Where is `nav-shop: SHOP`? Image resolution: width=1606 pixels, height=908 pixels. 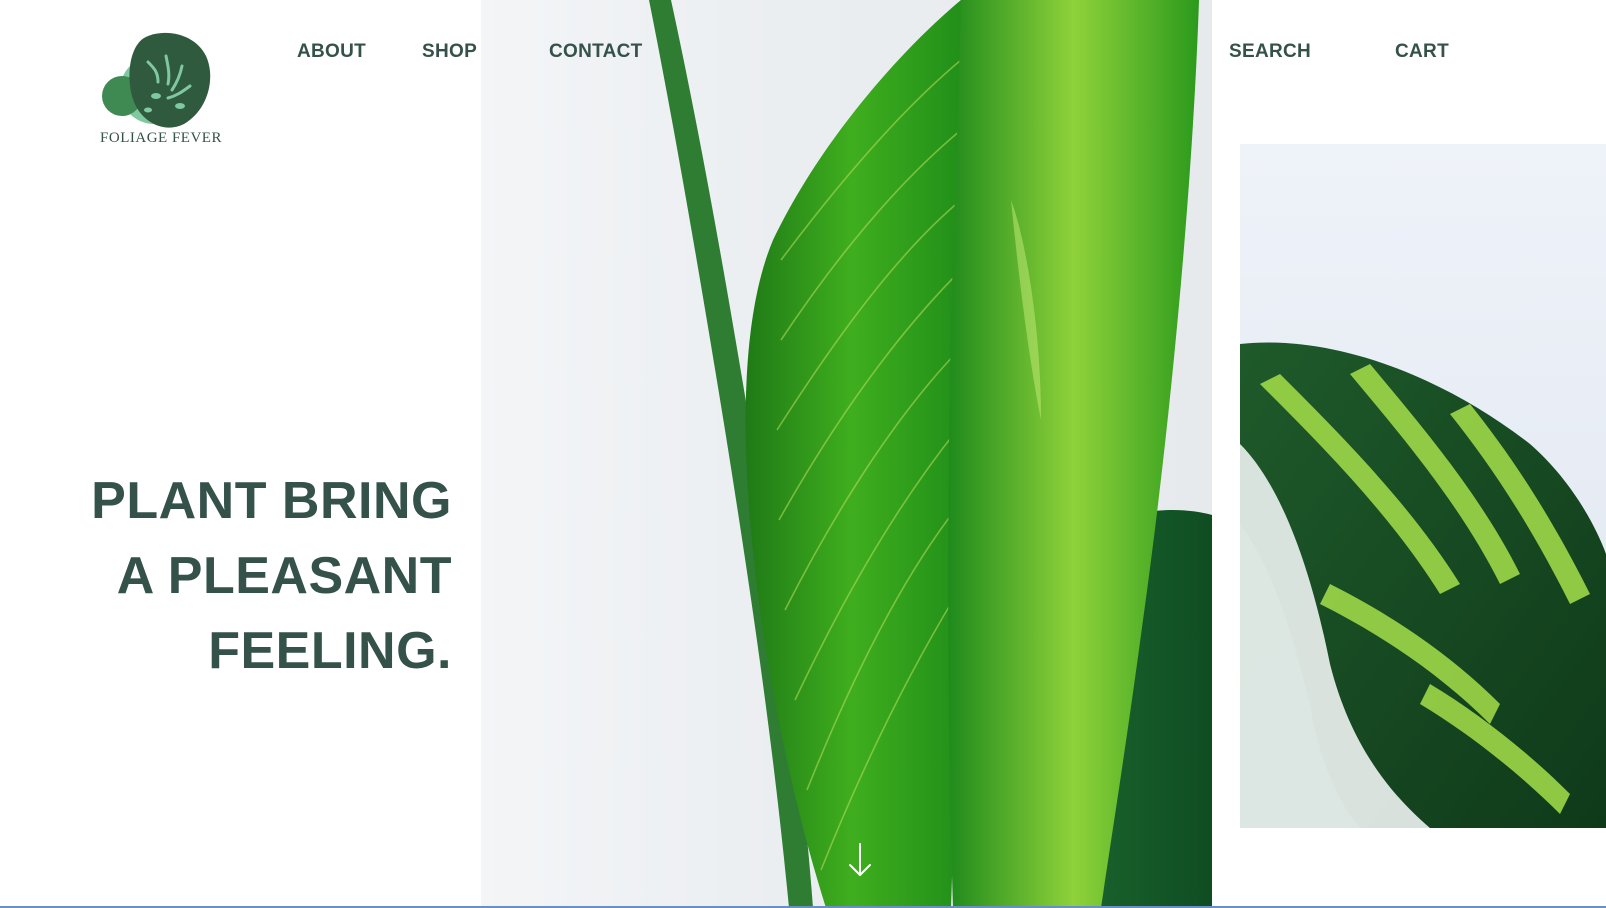
nav-shop: SHOP is located at coordinates (449, 52).